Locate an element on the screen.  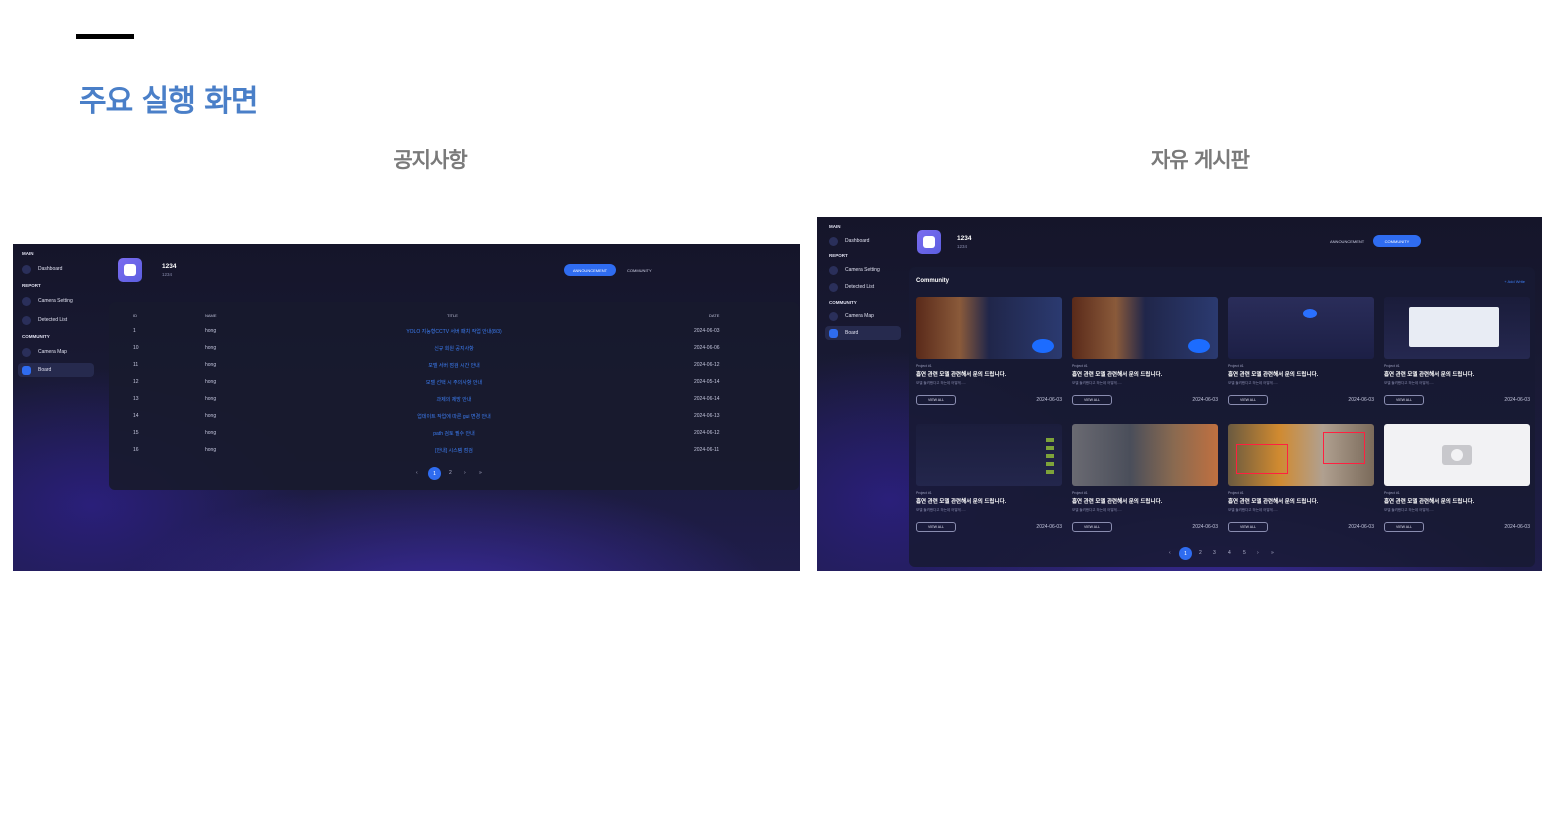
sidebar-section-report: REPORT is located at coordinates (31, 285).